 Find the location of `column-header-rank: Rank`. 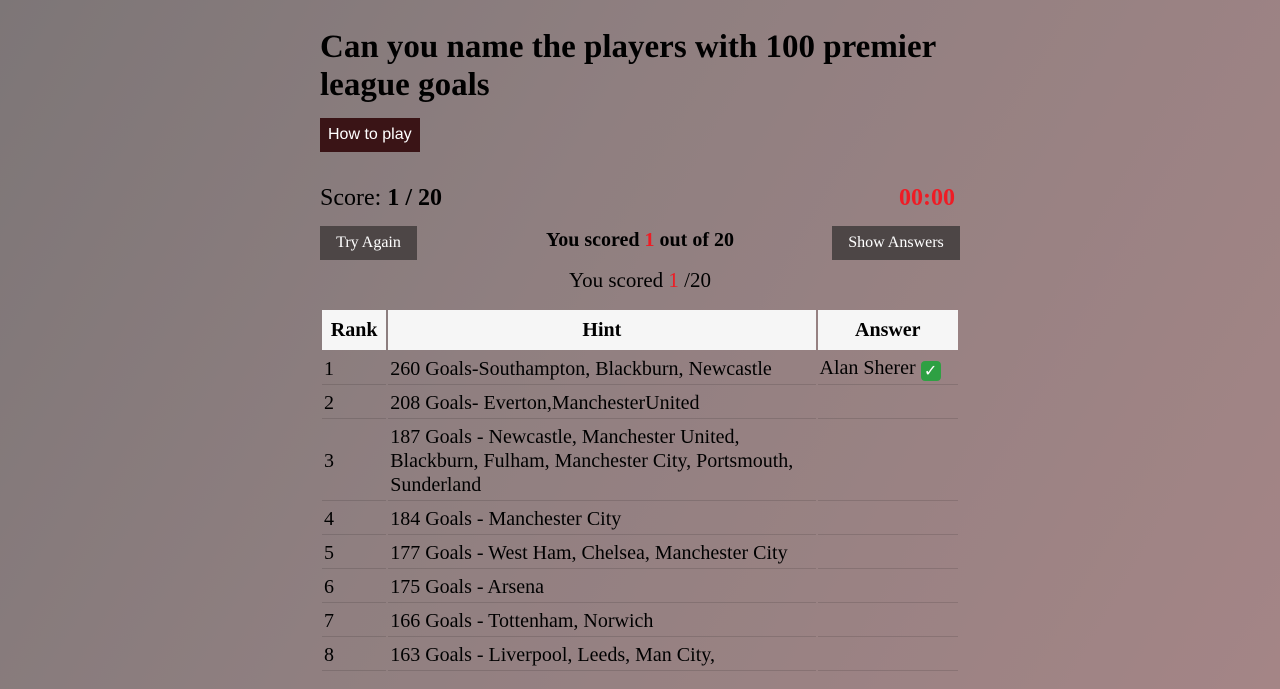

column-header-rank: Rank is located at coordinates (354, 330).